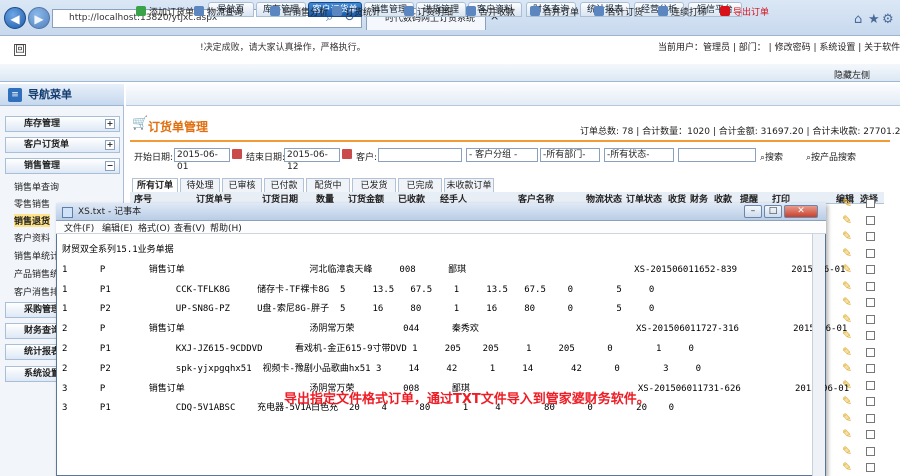  What do you see at coordinates (154, 227) in the screenshot?
I see `menu-format: 格式(O)` at bounding box center [154, 227].